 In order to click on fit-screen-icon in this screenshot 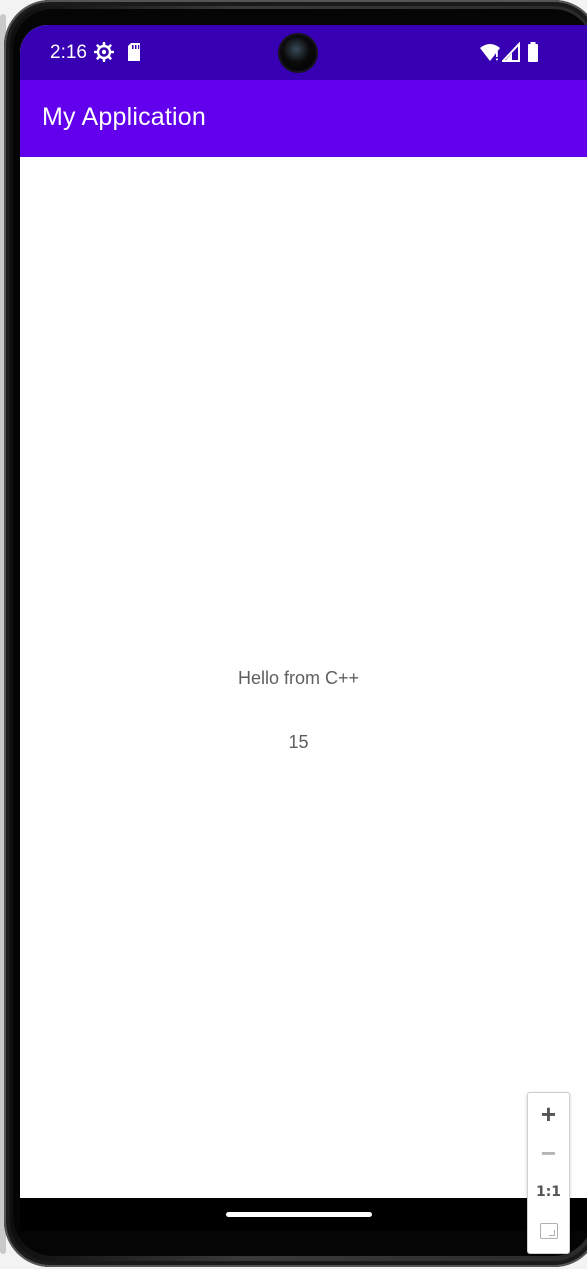, I will do `click(548, 1231)`.